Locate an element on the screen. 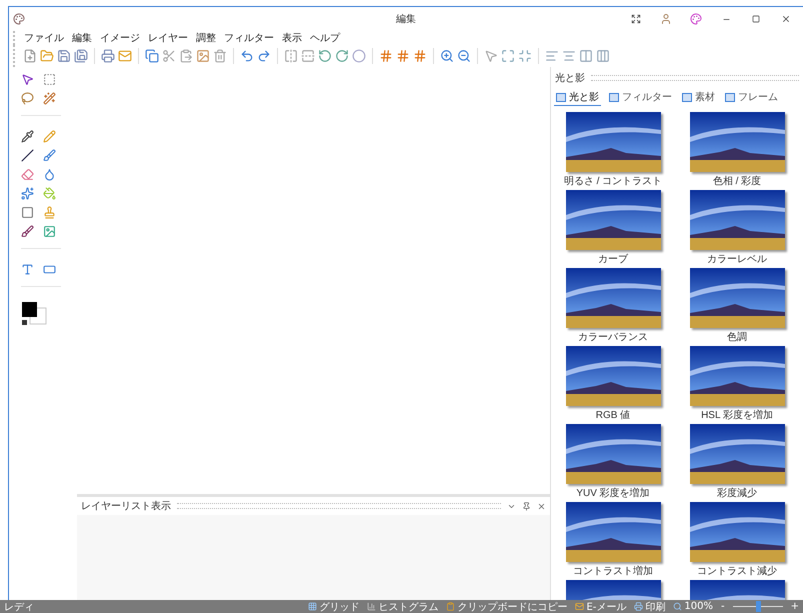 This screenshot has width=803, height=613. magnifier-icon is located at coordinates (677, 606).